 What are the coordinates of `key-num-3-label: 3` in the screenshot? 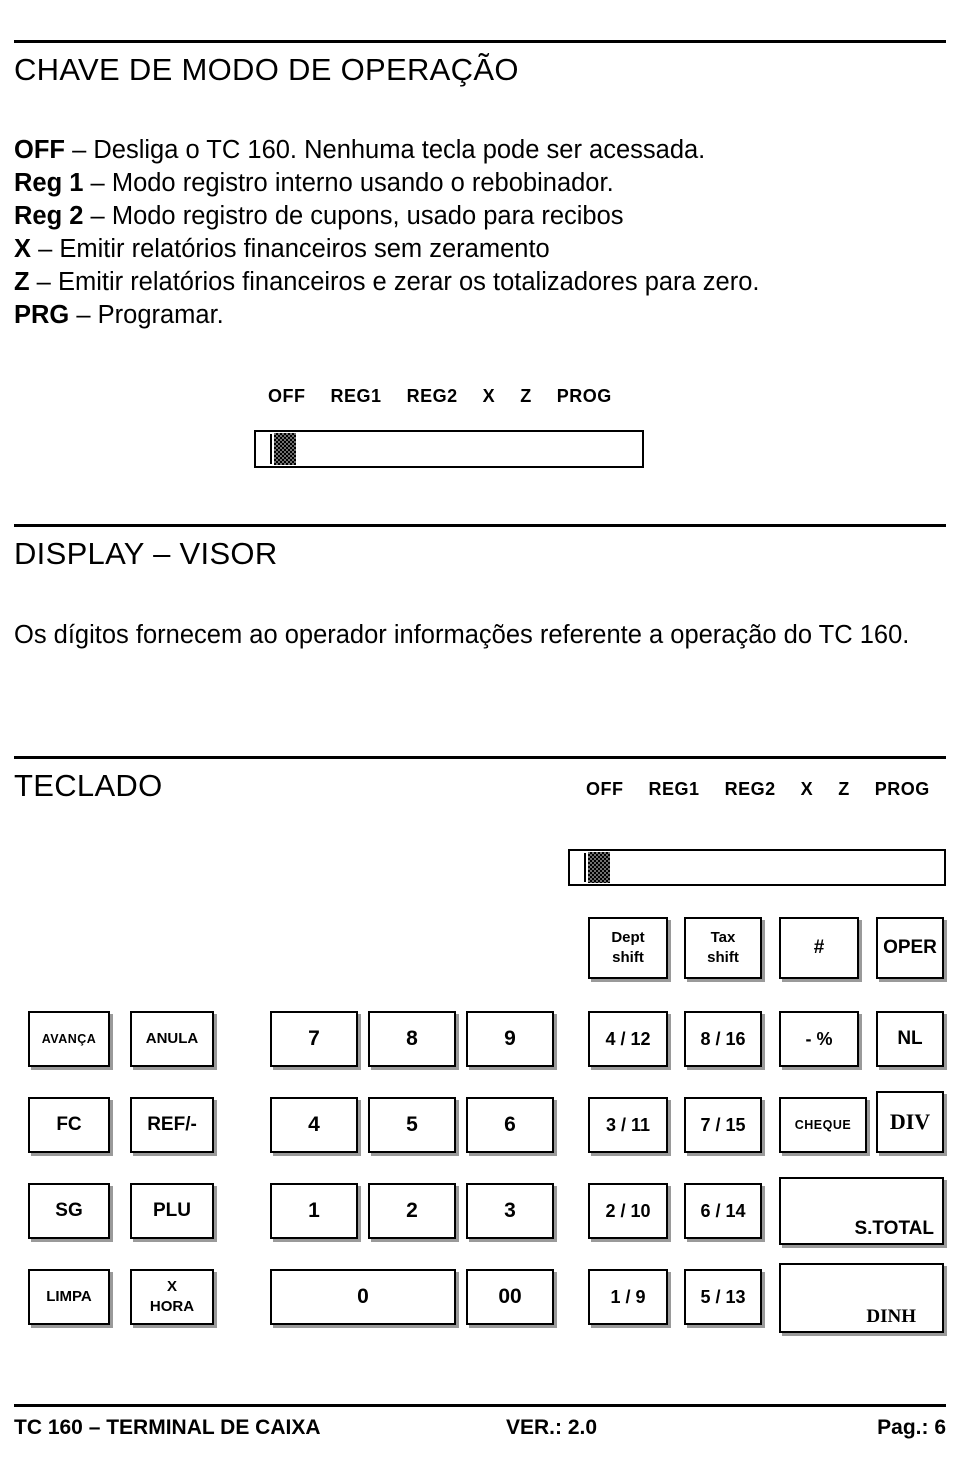 It's located at (510, 1210).